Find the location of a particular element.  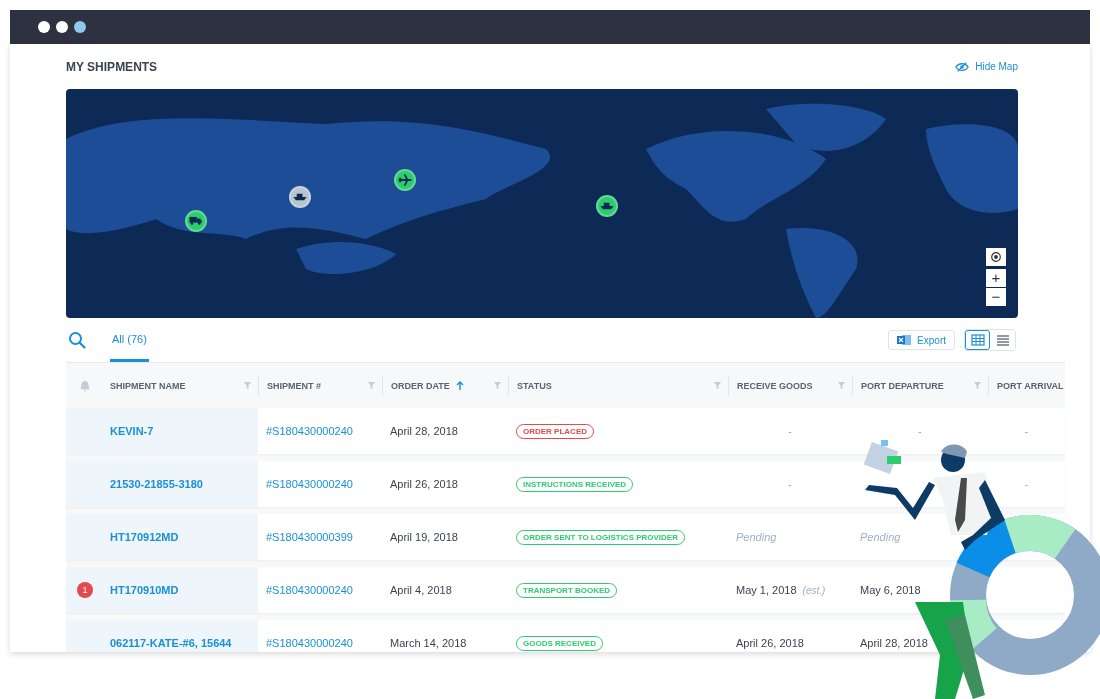

order-date: April 28, 2018 is located at coordinates (424, 431).